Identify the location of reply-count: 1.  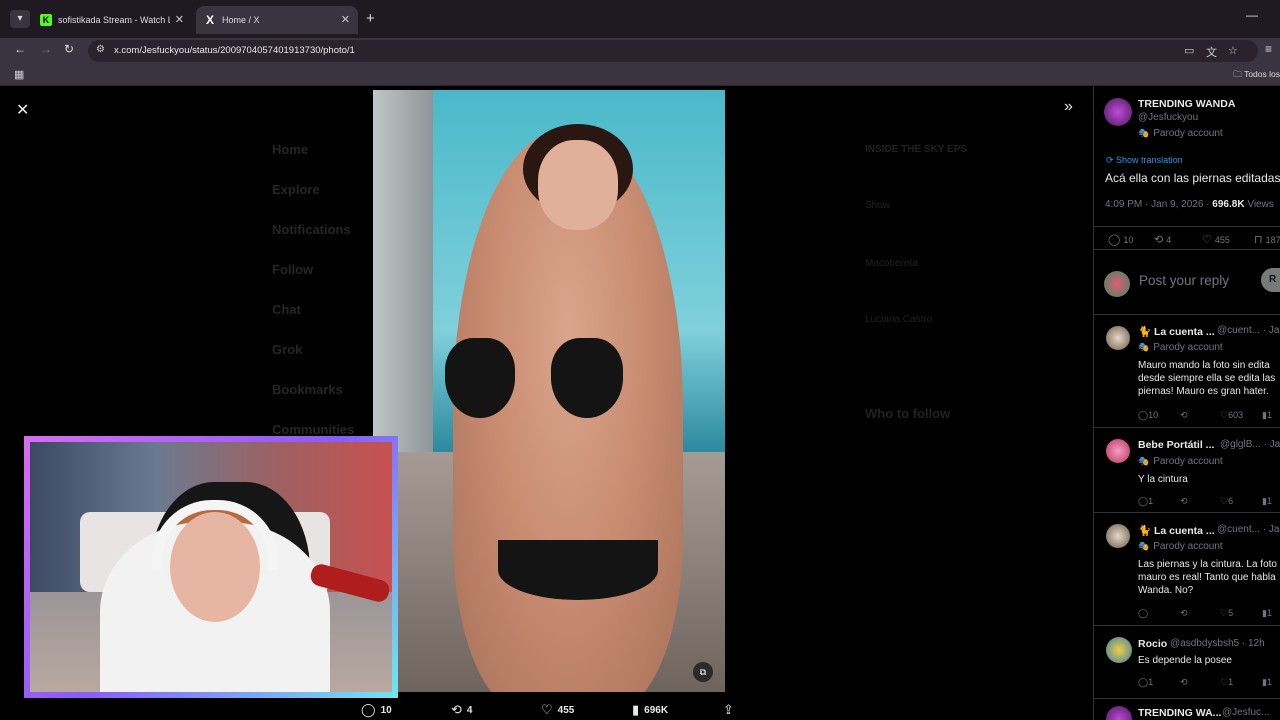
(1151, 682).